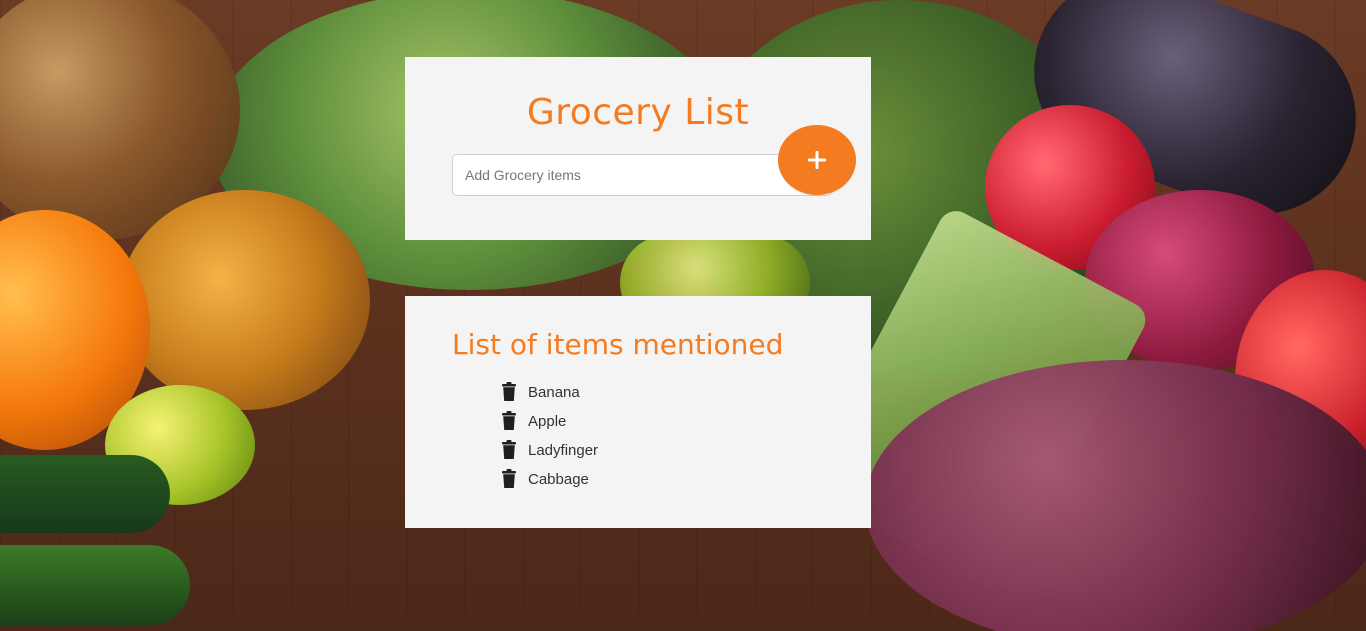 The width and height of the screenshot is (1366, 631). Describe the element at coordinates (563, 450) in the screenshot. I see `list-item-label: Ladyfinger` at that location.